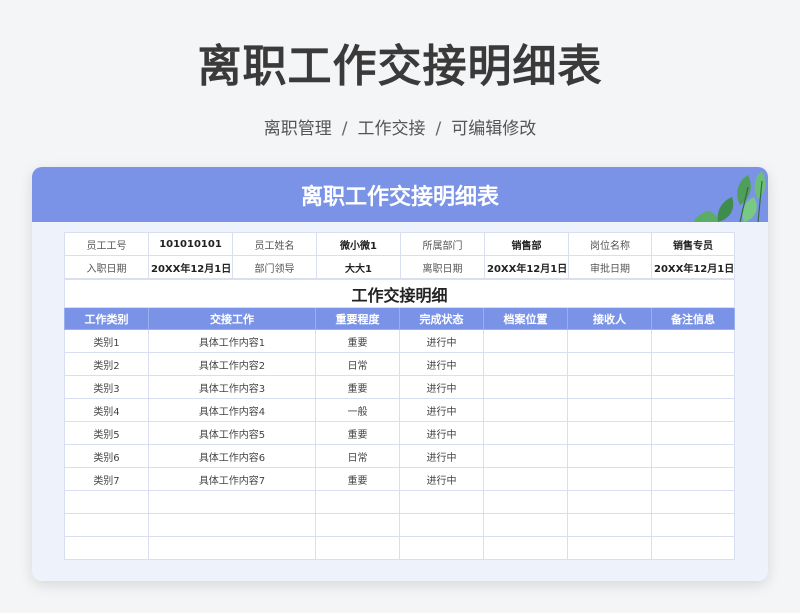 This screenshot has width=800, height=613. What do you see at coordinates (106, 410) in the screenshot?
I see `table-cell: 类别4` at bounding box center [106, 410].